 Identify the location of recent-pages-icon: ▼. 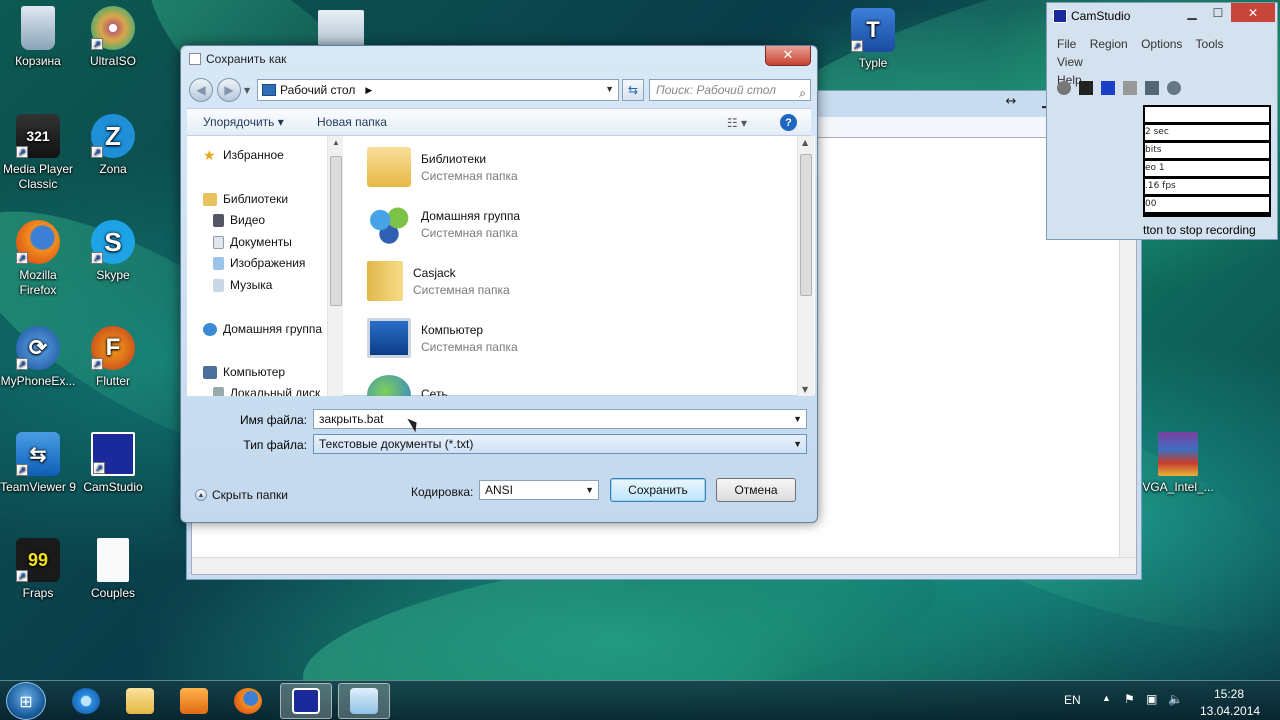
(247, 90).